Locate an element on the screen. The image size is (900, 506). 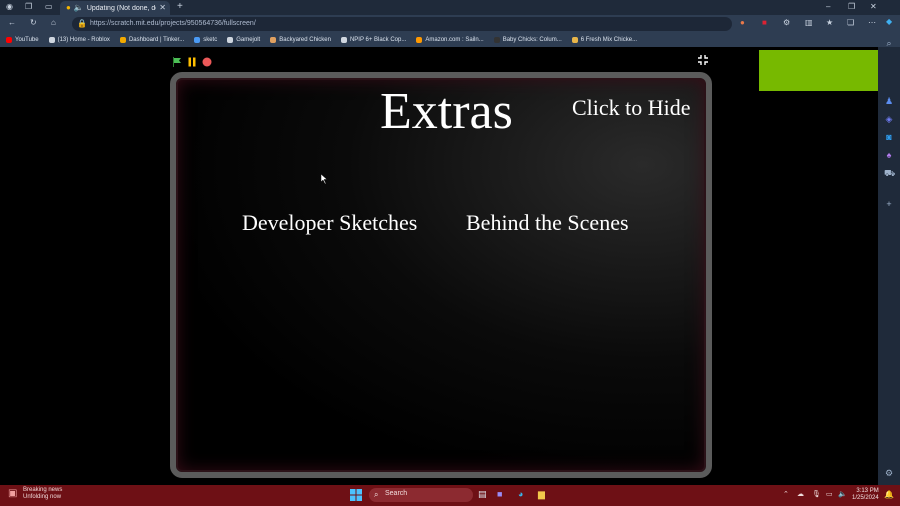
refresh-icon: ↻ is located at coordinates (33, 23).